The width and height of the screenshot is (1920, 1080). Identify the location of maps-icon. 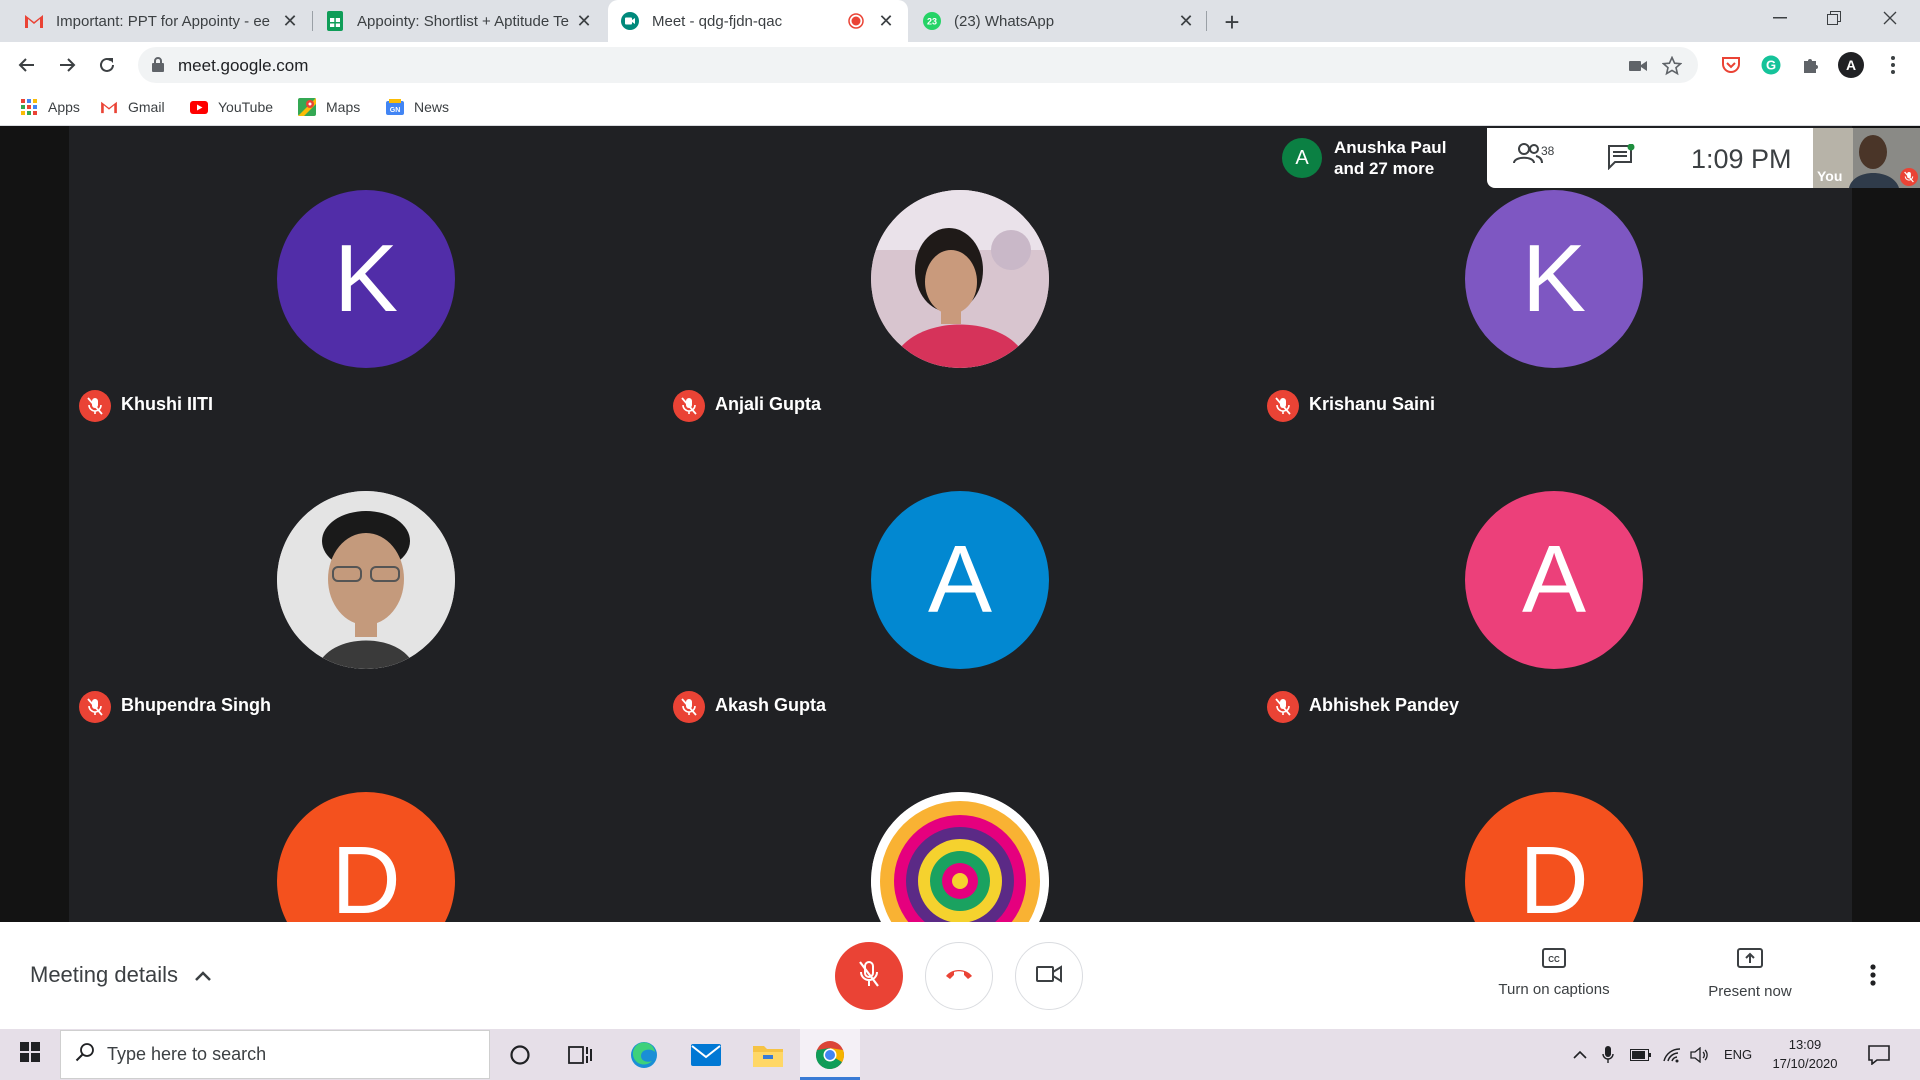
(307, 107).